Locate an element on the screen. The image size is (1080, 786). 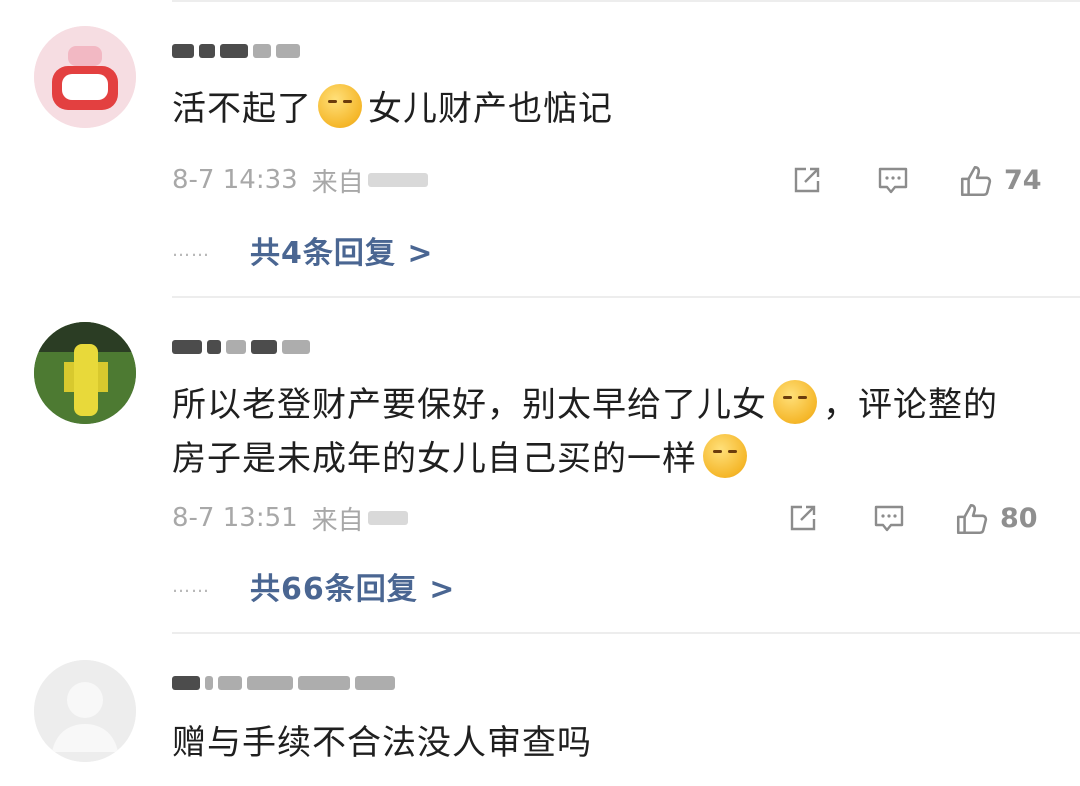
view-replies-link: 共66条回复 > is located at coordinates (352, 586).